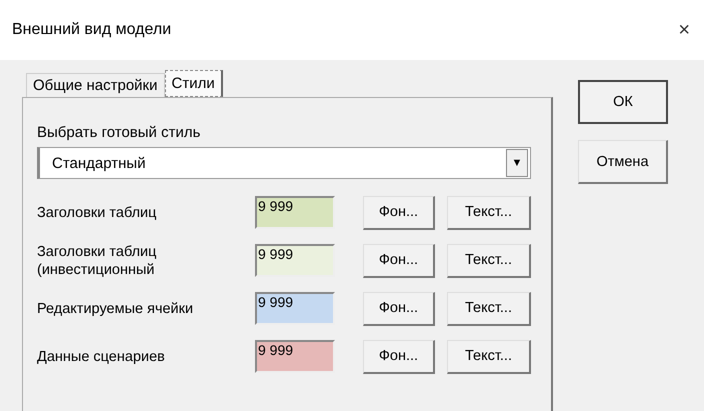 The height and width of the screenshot is (411, 704). Describe the element at coordinates (92, 30) in the screenshot. I see `window-title: Внешний вид модели` at that location.